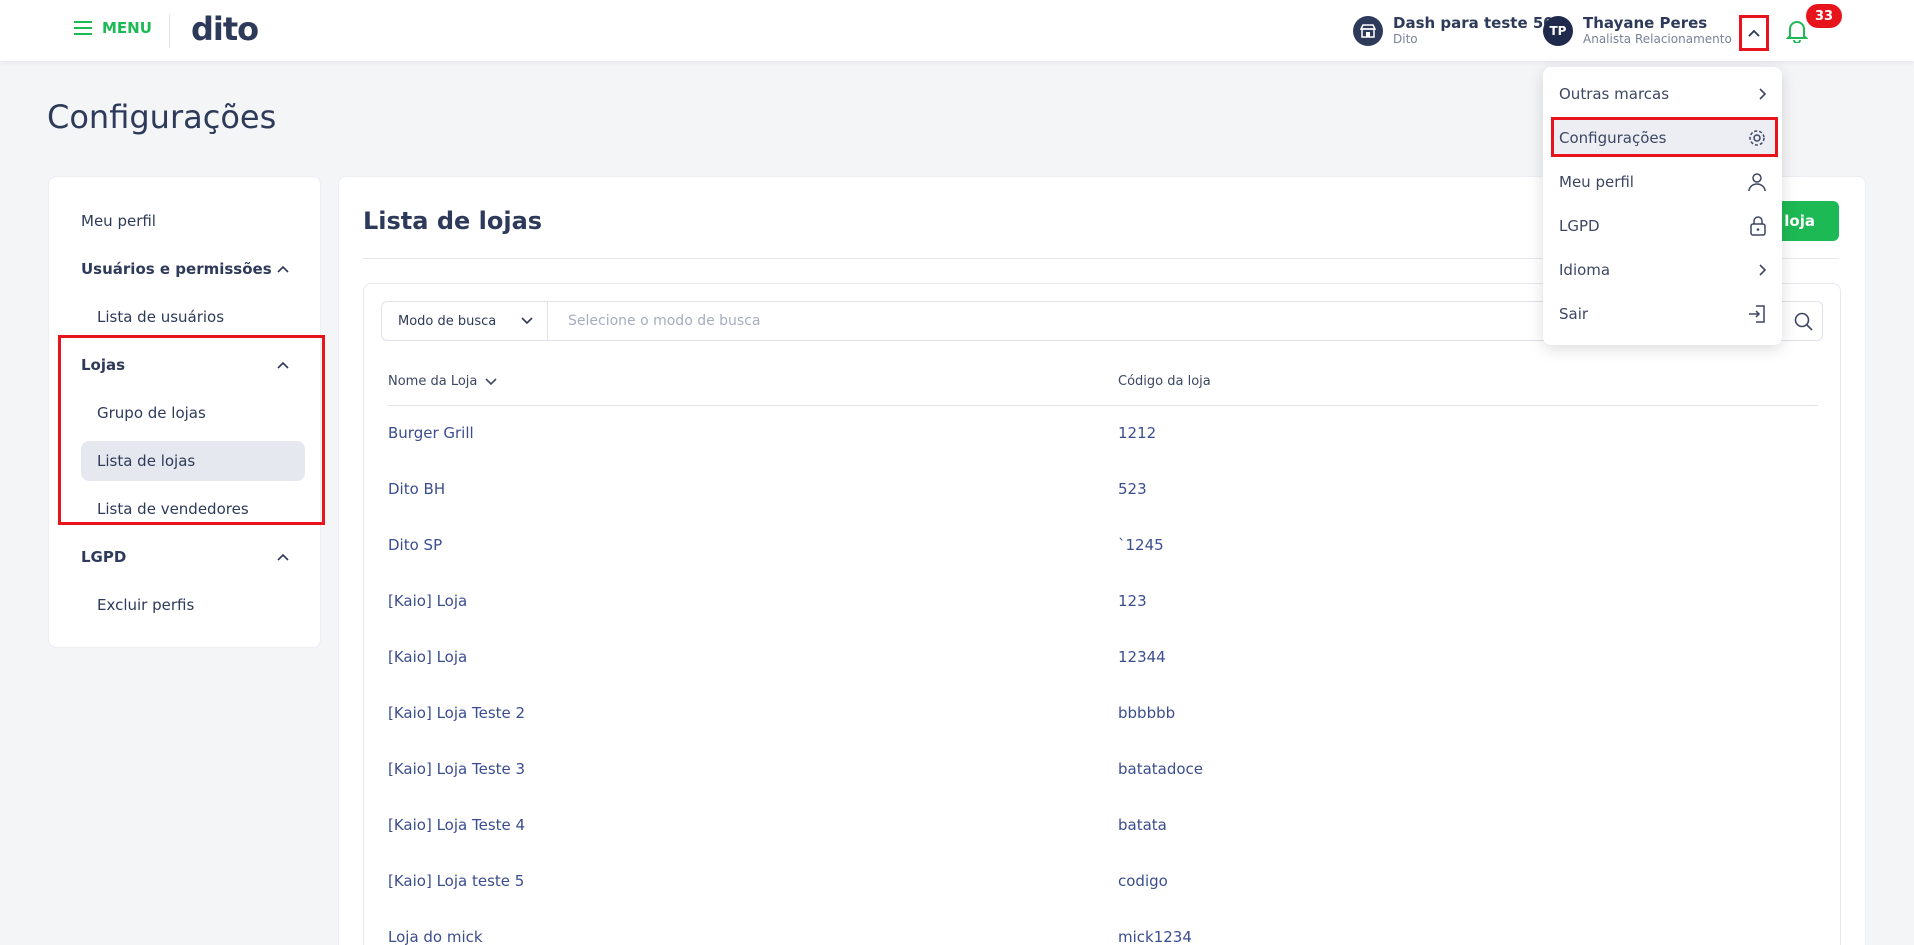 This screenshot has width=1914, height=945. I want to click on column-header-nome: Nome da Loja, so click(442, 381).